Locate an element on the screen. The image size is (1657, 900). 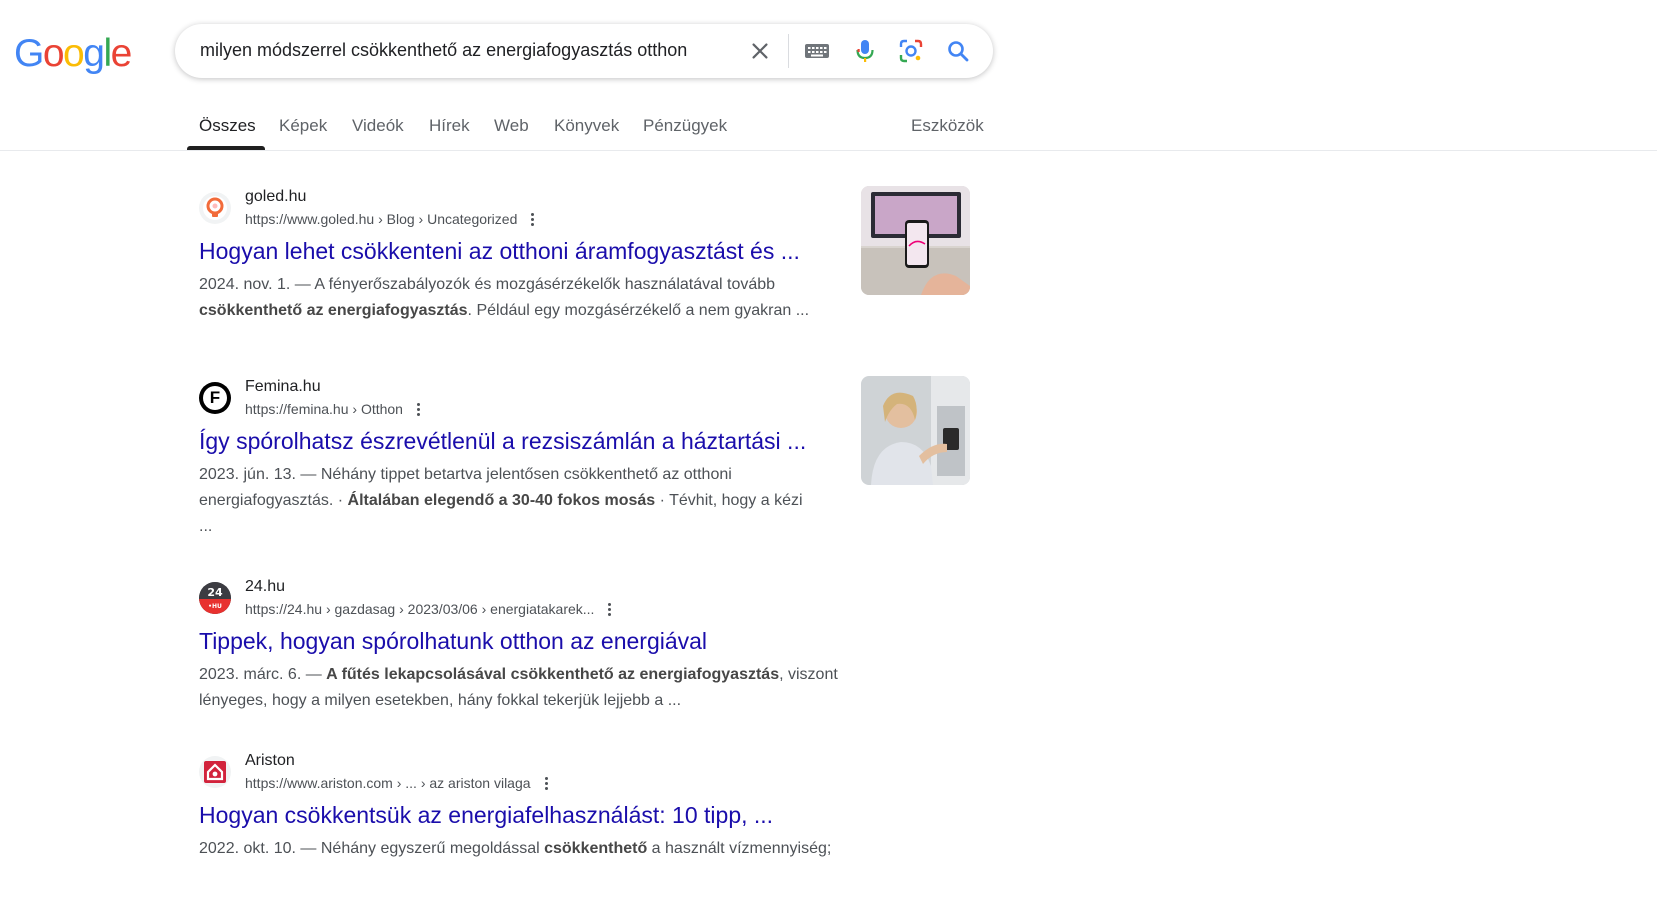
google-logo: Google is located at coordinates (73, 53).